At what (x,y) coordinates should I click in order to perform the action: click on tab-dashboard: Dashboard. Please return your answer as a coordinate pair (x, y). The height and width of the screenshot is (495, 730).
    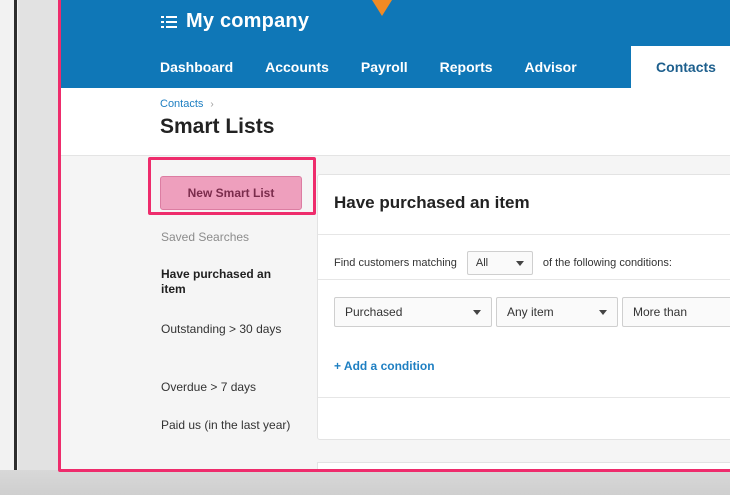
    Looking at the image, I should click on (196, 67).